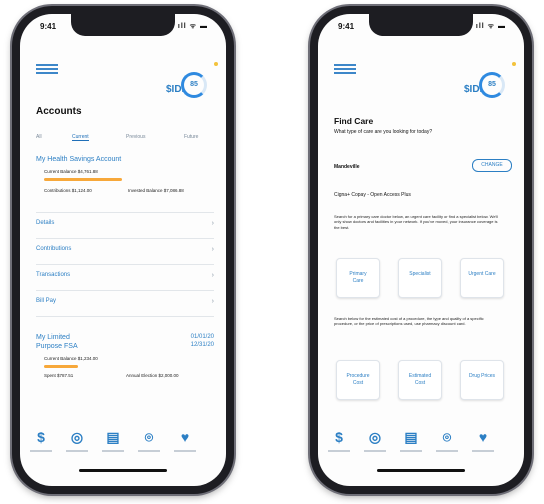 The height and width of the screenshot is (504, 544). I want to click on estimated-cost-button: Estimated Cost, so click(420, 380).